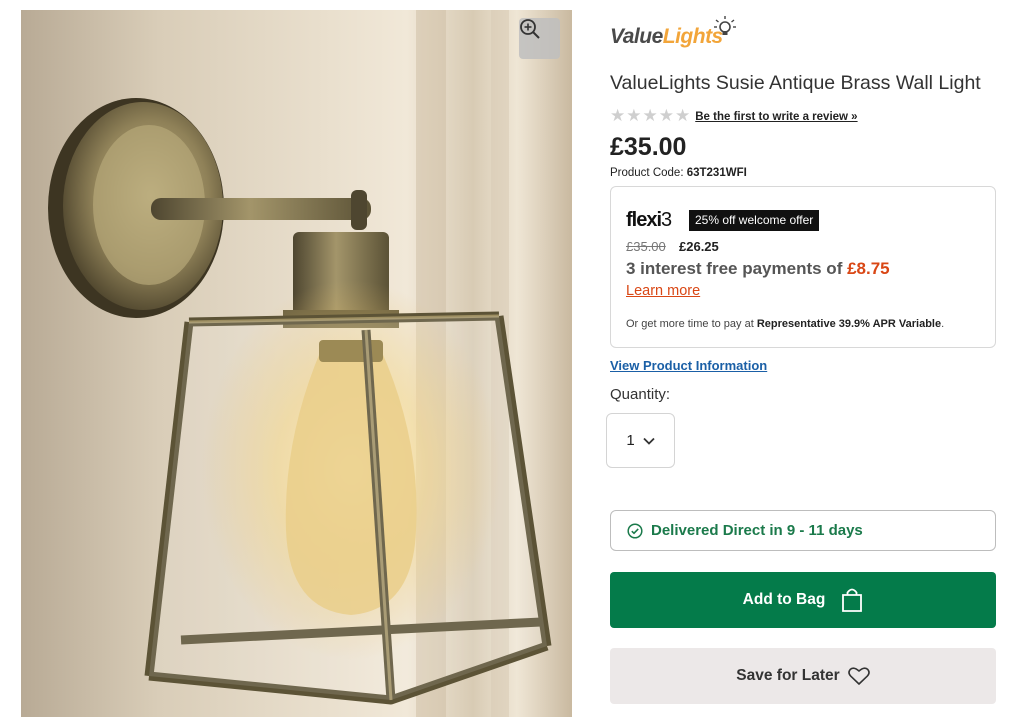  I want to click on heart-icon, so click(858, 676).